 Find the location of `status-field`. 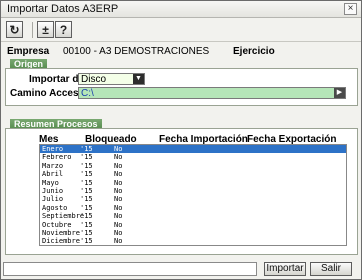

status-field is located at coordinates (130, 269).